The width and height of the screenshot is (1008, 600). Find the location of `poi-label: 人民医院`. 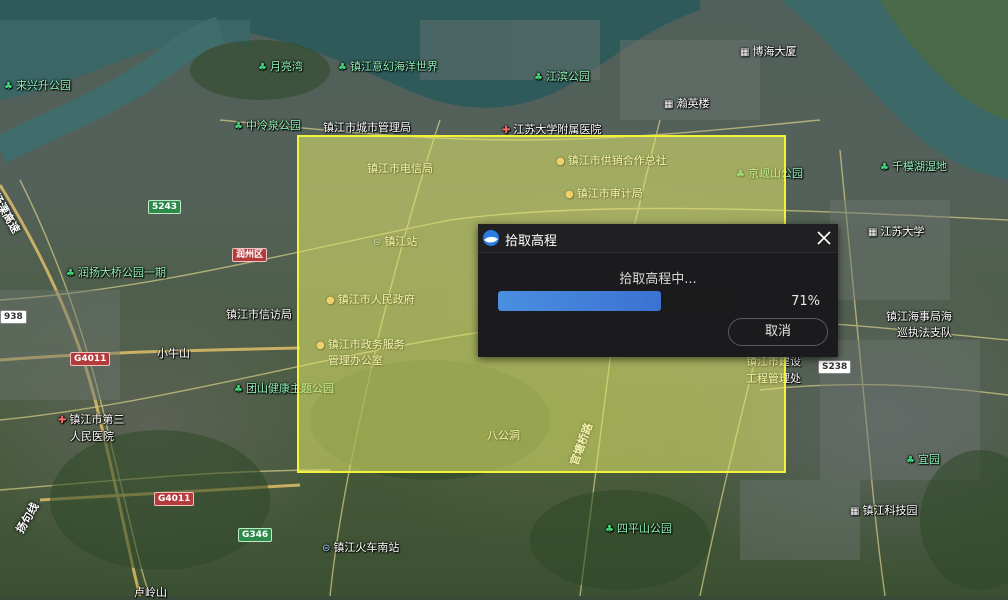

poi-label: 人民医院 is located at coordinates (92, 436).